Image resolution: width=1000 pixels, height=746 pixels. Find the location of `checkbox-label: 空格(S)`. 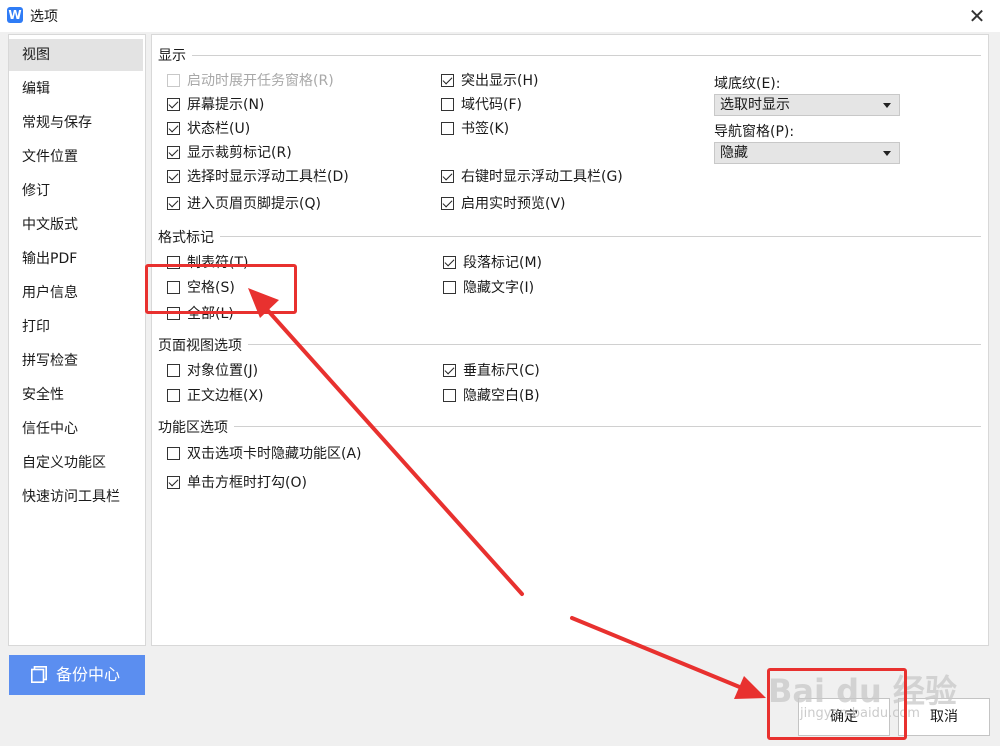

checkbox-label: 空格(S) is located at coordinates (211, 288).